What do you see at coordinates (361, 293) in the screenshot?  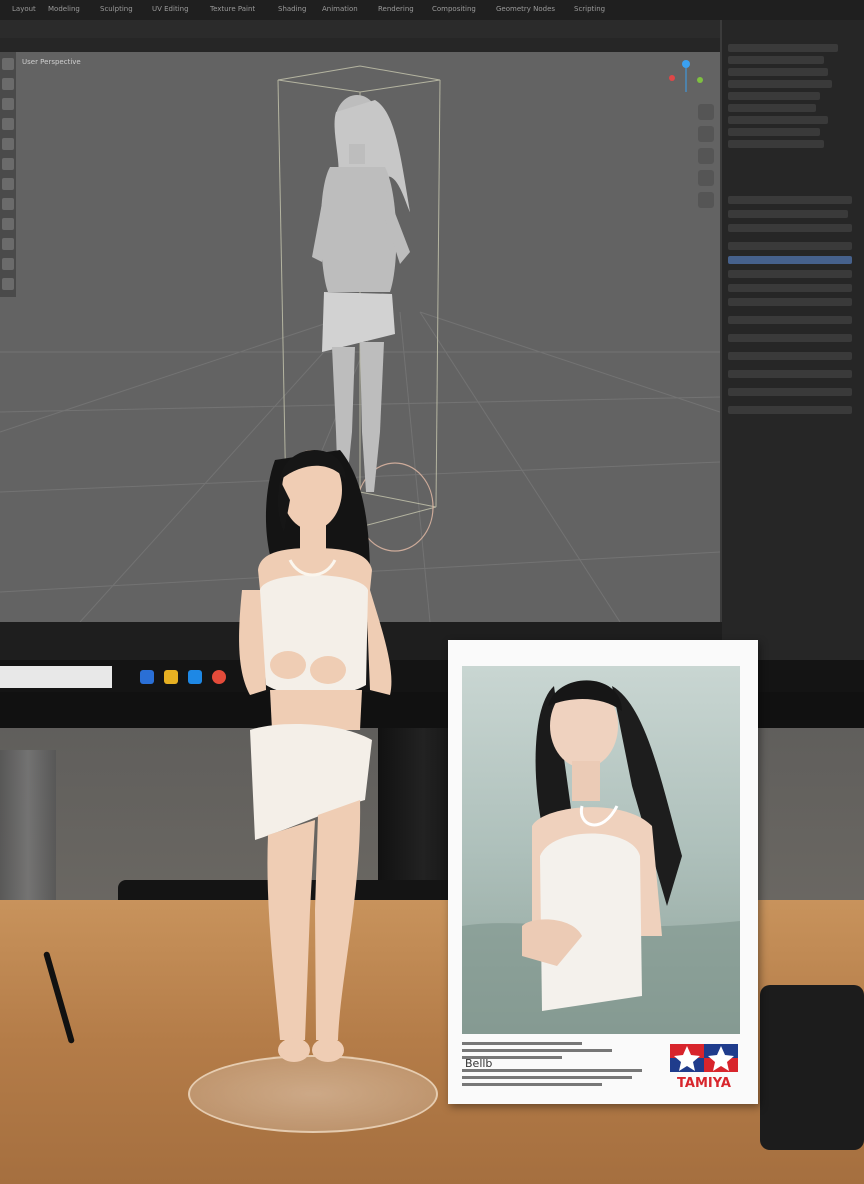 I see `gray-sculpt-model` at bounding box center [361, 293].